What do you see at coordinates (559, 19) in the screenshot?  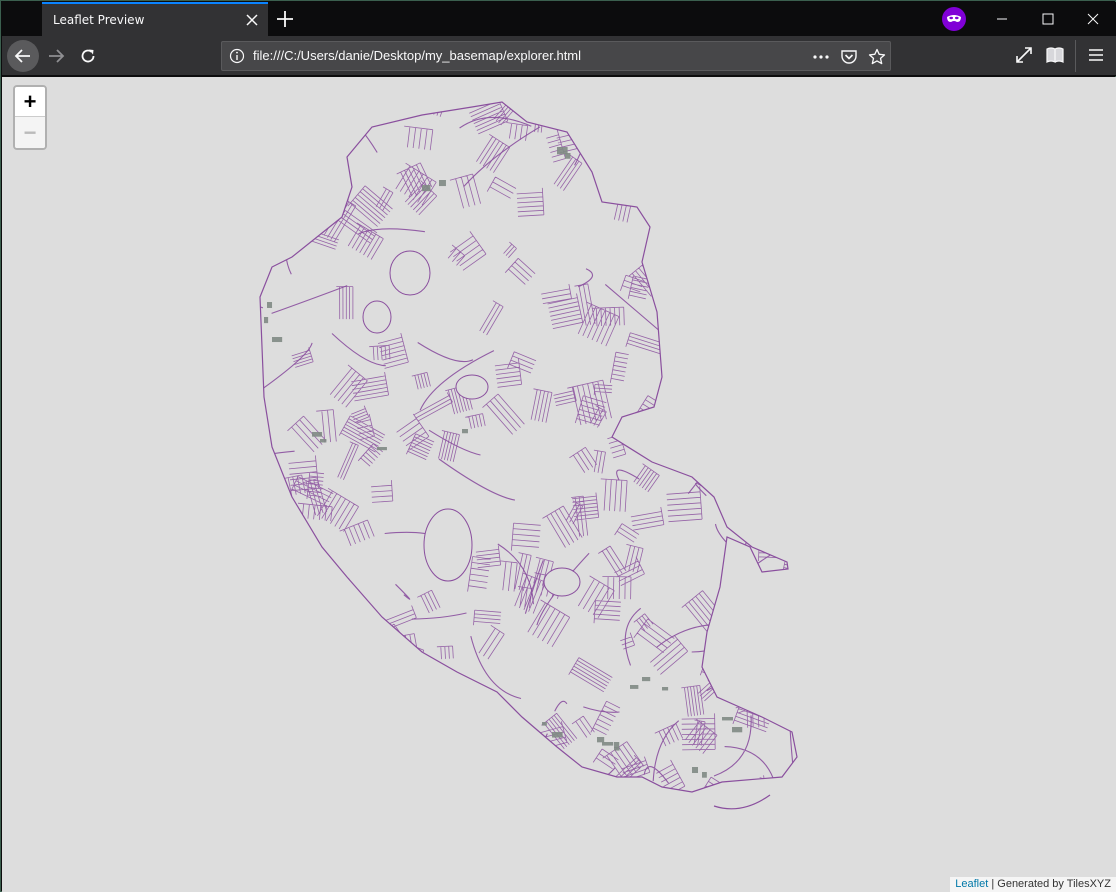 I see `tab-strip: Leaflet Preview` at bounding box center [559, 19].